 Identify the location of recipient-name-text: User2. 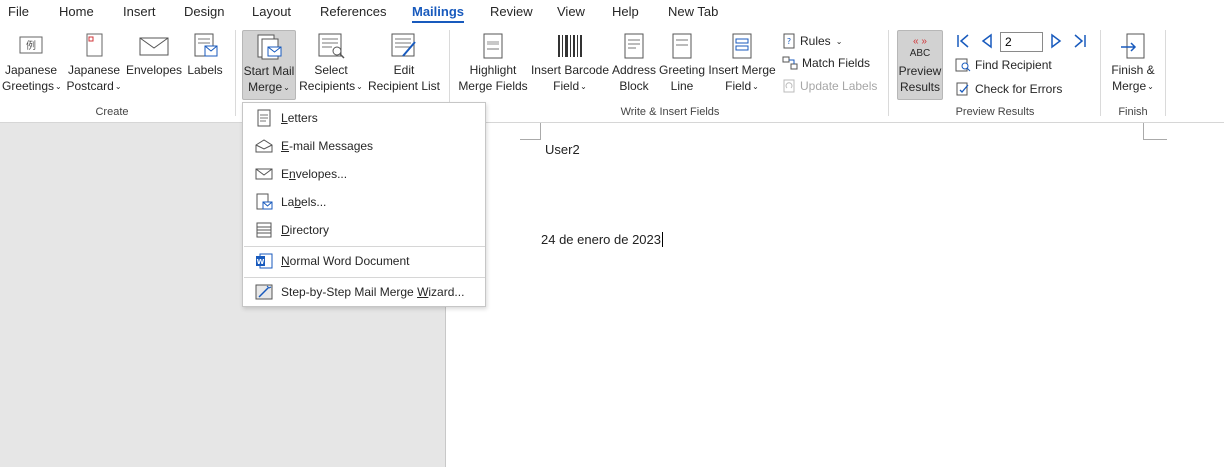
(562, 149).